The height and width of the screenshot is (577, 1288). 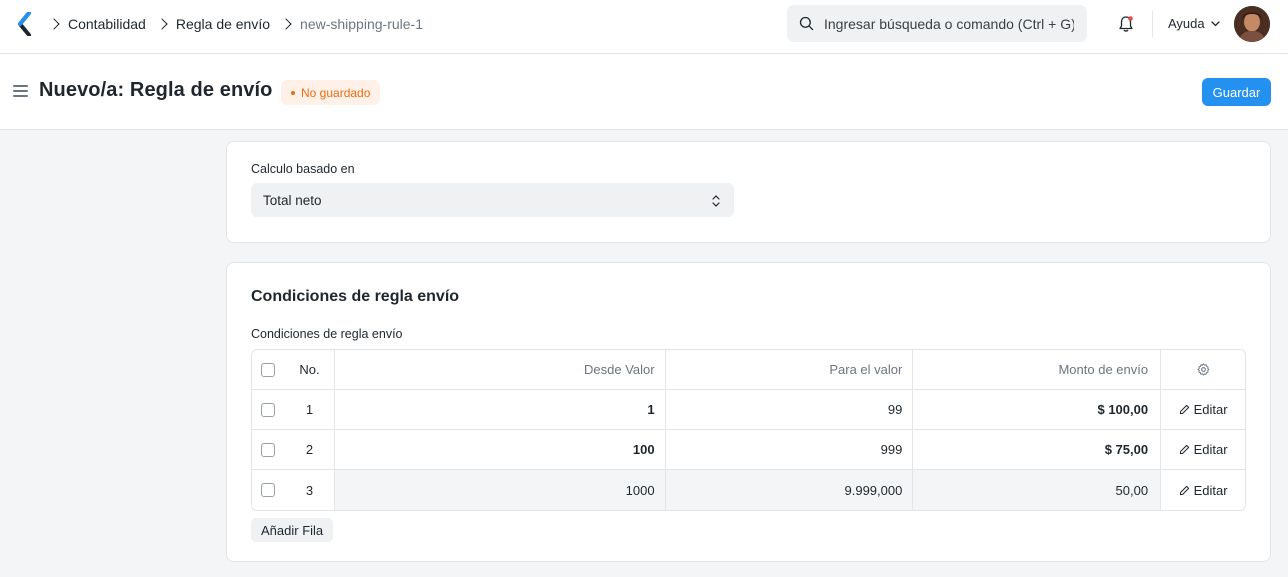 I want to click on select-all-checkbox, so click(x=268, y=369).